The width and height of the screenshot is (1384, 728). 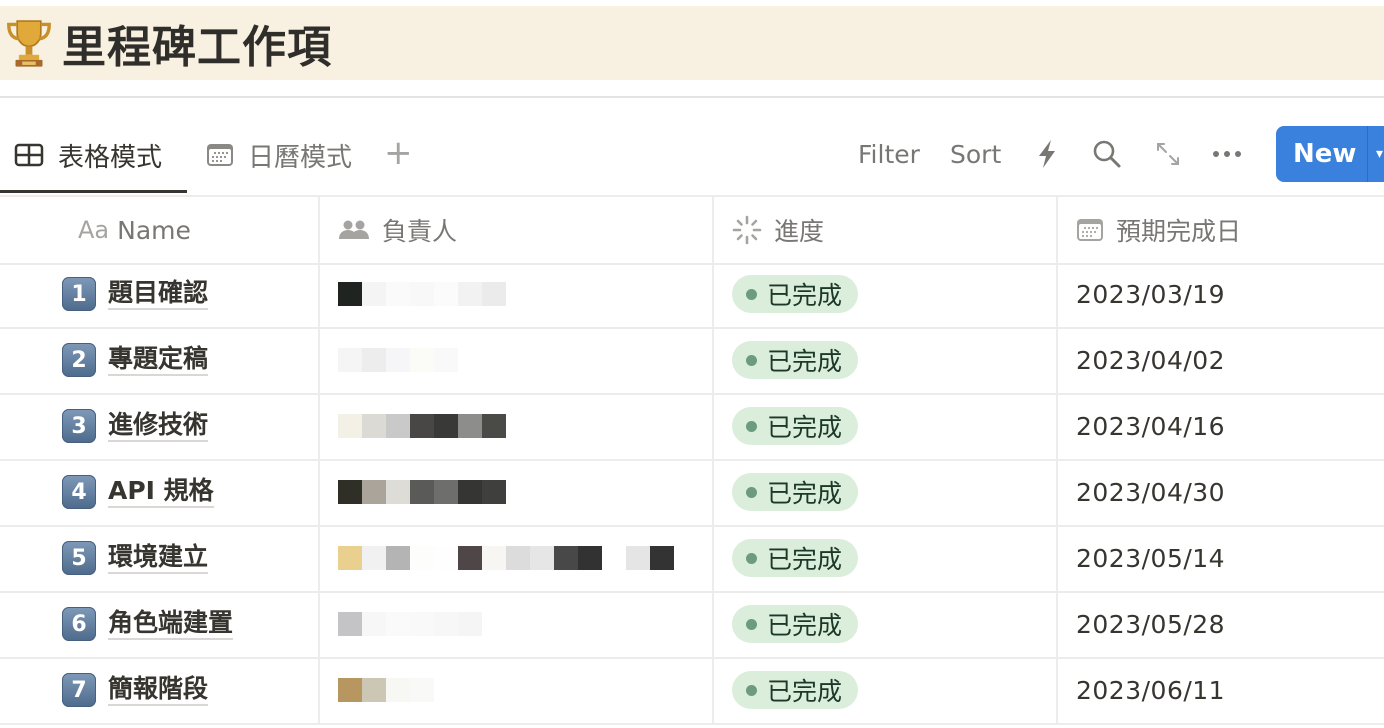 I want to click on number-keycap-icon: 7, so click(x=79, y=690).